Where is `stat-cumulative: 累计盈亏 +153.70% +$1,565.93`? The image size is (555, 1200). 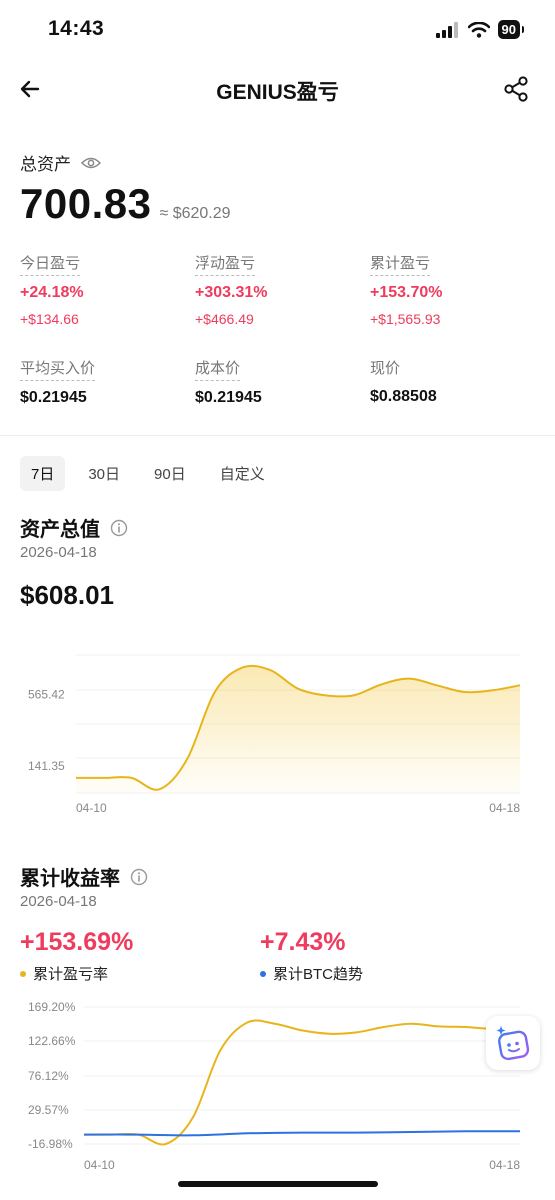
stat-cumulative: 累计盈亏 +153.70% +$1,565.93 is located at coordinates (406, 289).